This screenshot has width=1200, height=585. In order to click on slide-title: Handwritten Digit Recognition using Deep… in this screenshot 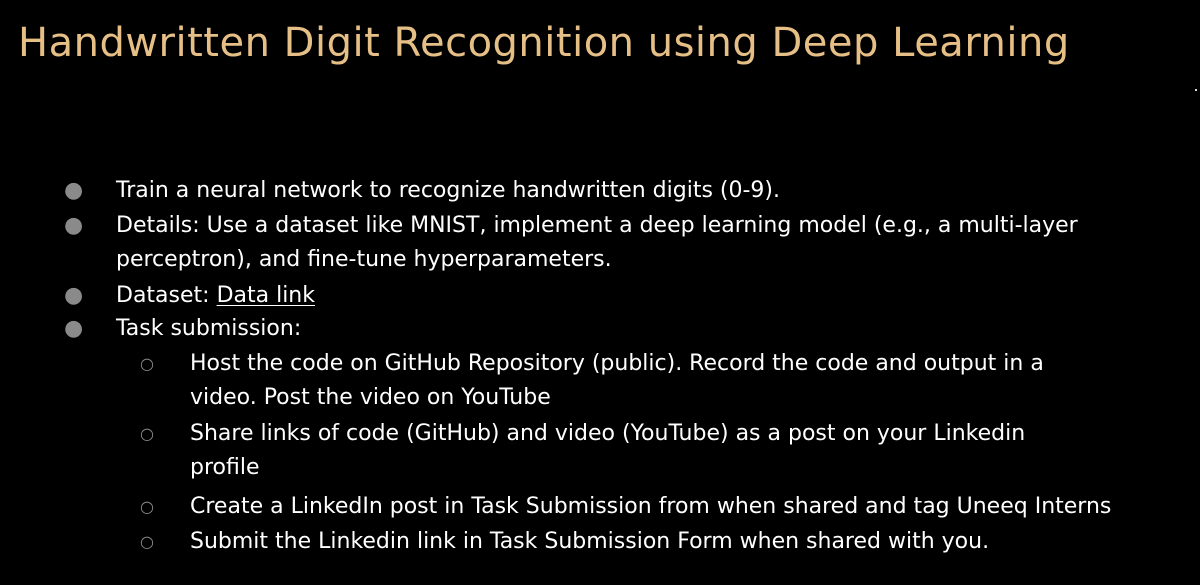, I will do `click(544, 43)`.